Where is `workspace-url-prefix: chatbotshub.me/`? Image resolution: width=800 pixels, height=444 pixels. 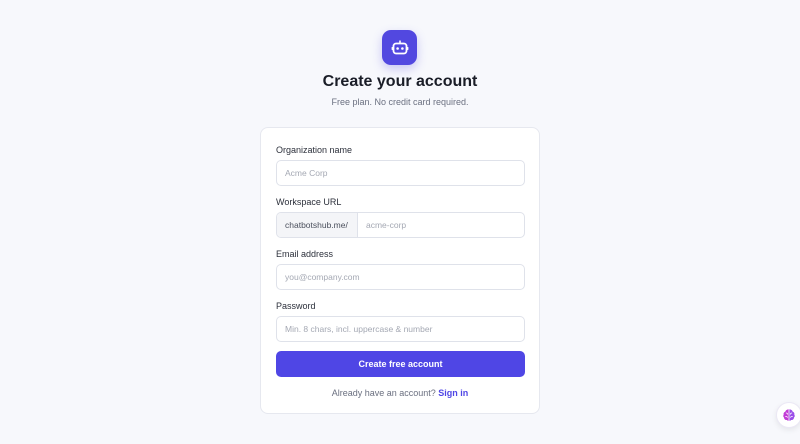 workspace-url-prefix: chatbotshub.me/ is located at coordinates (317, 225).